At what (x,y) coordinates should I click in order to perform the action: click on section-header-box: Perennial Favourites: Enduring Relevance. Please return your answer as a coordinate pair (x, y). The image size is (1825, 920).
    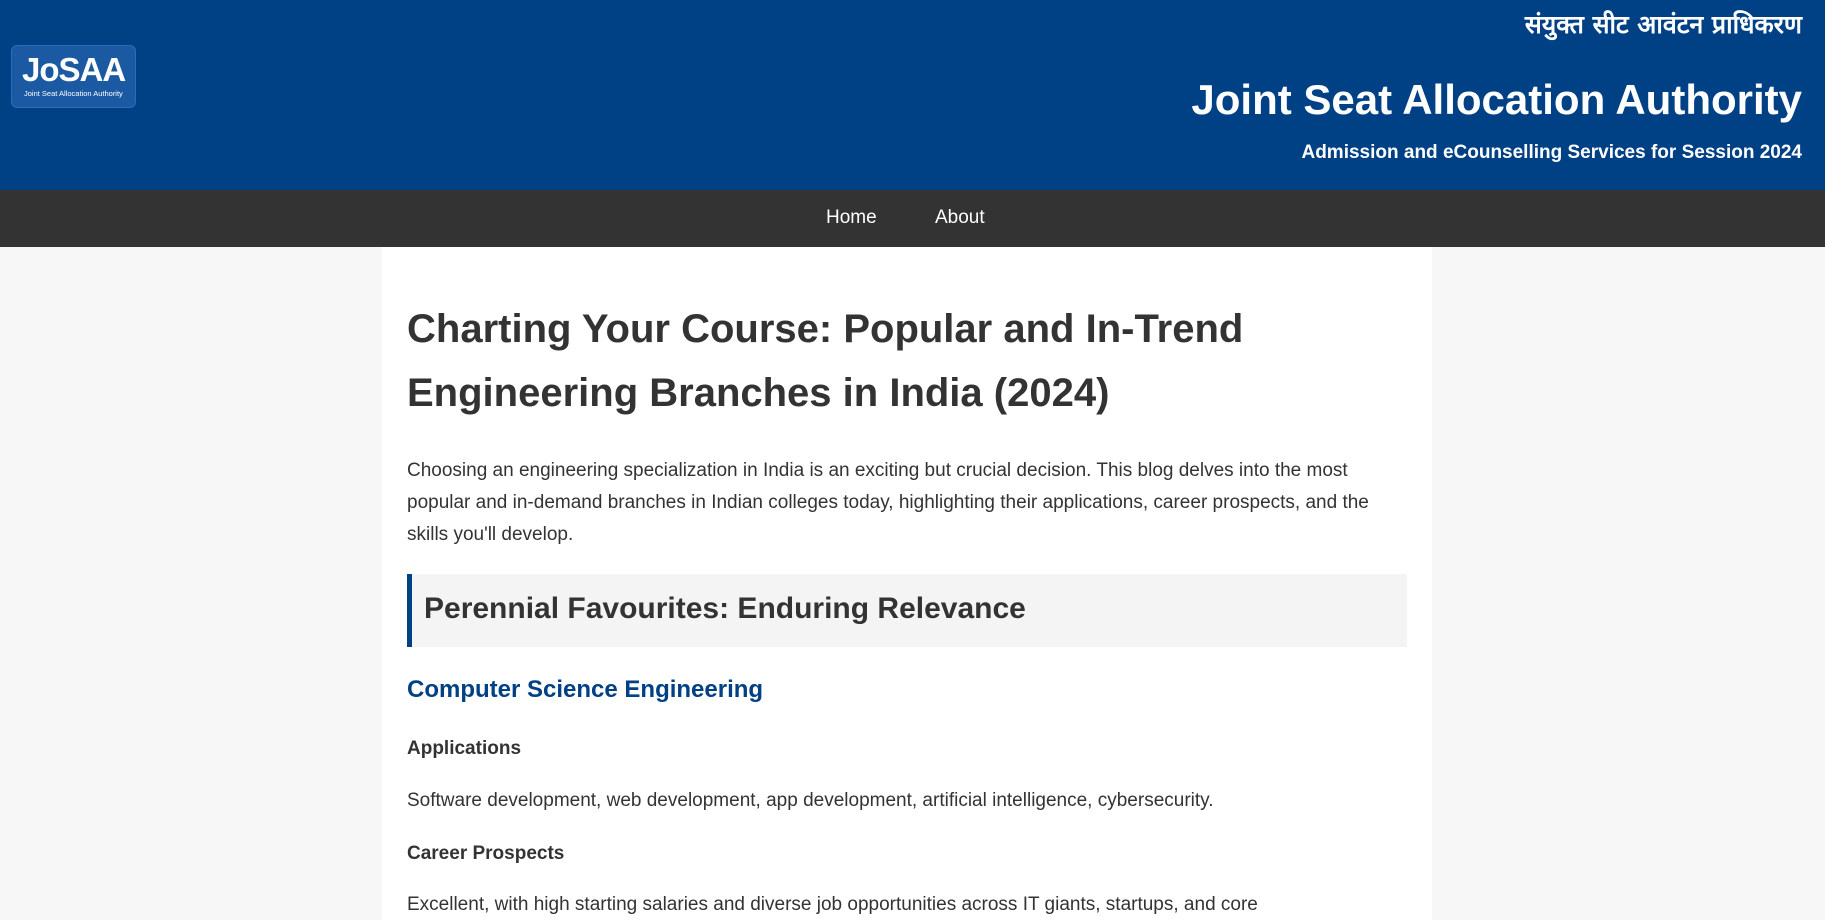
    Looking at the image, I should click on (907, 610).